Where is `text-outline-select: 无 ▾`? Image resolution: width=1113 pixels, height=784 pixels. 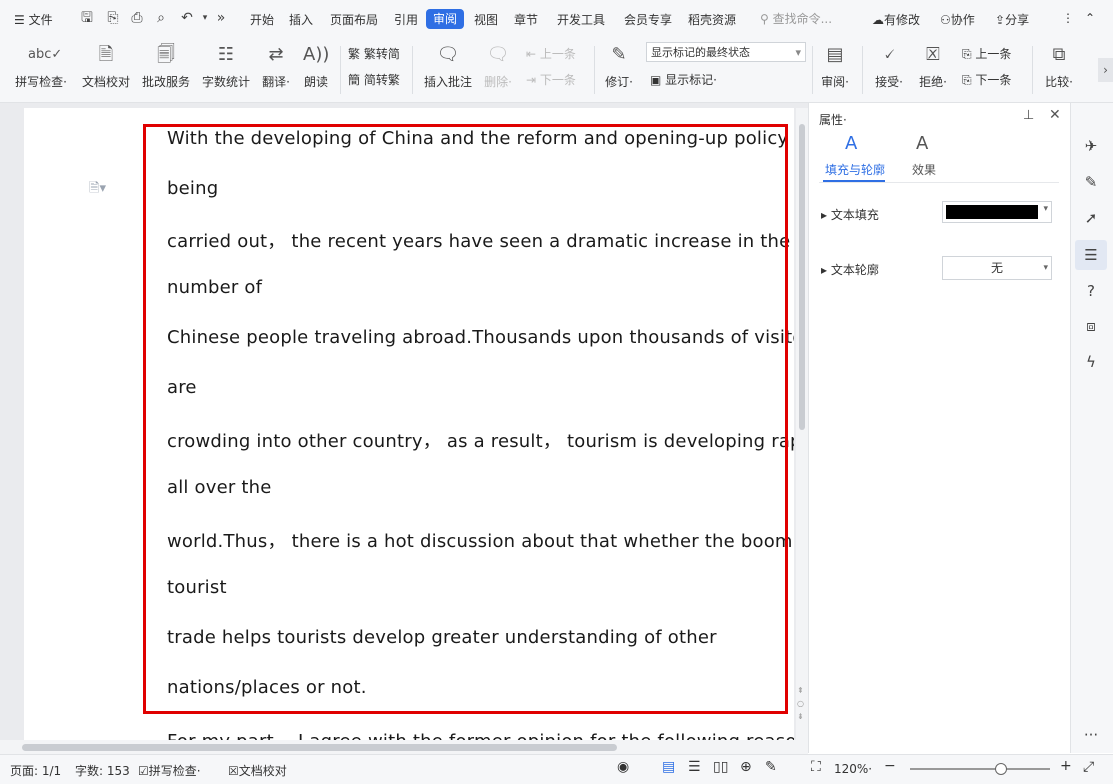 text-outline-select: 无 ▾ is located at coordinates (997, 268).